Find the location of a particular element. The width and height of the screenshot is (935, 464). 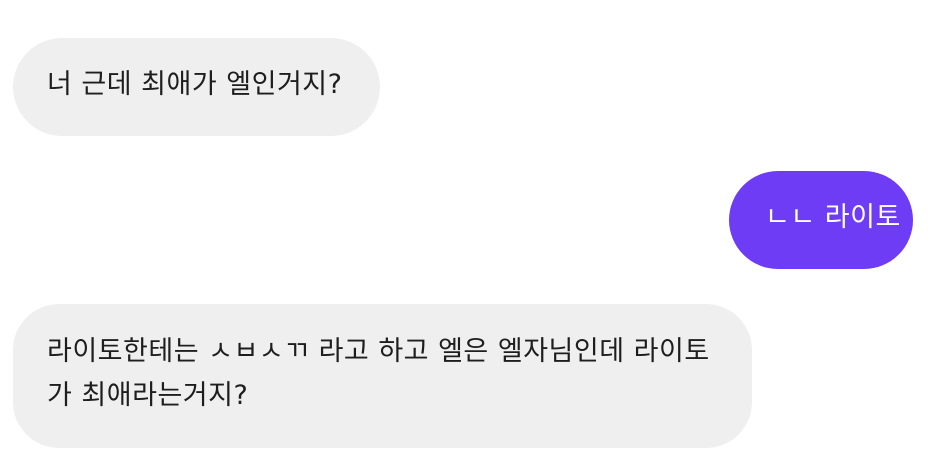

incoming-message-bubble: 너 근데 최애가 엘인거지? is located at coordinates (196, 87).